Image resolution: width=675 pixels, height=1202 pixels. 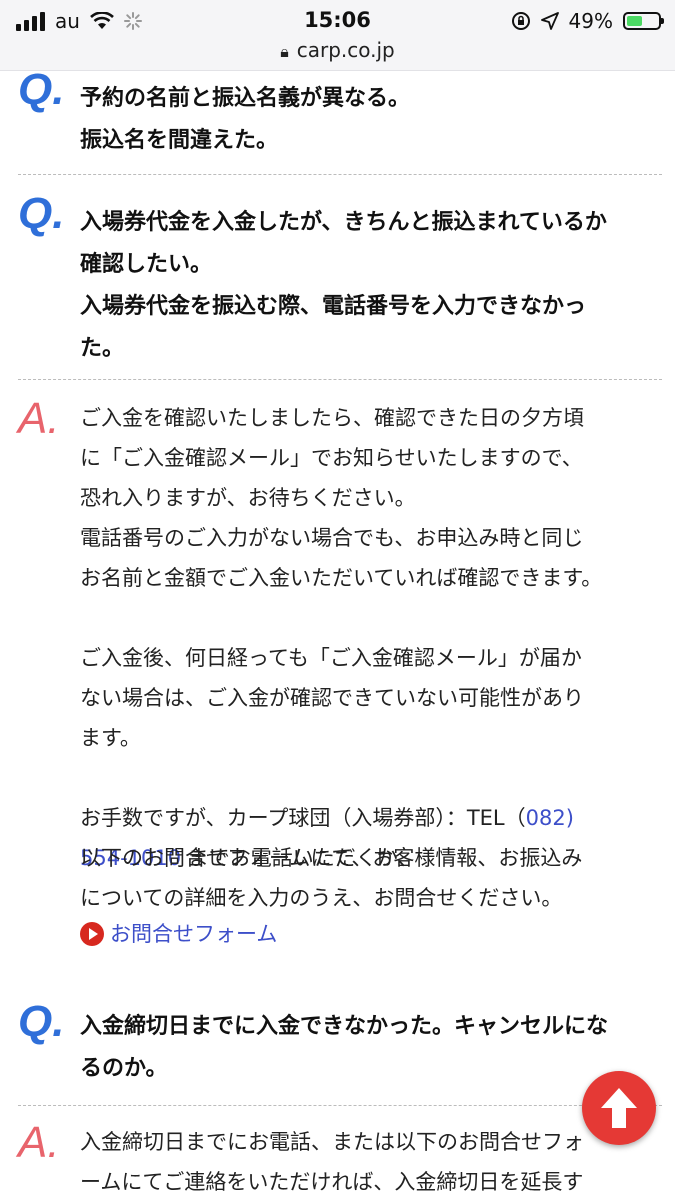 What do you see at coordinates (344, 1047) in the screenshot?
I see `question-3-text: 入金締切日までに入金できなかった。キャンセルにな るのか。` at bounding box center [344, 1047].